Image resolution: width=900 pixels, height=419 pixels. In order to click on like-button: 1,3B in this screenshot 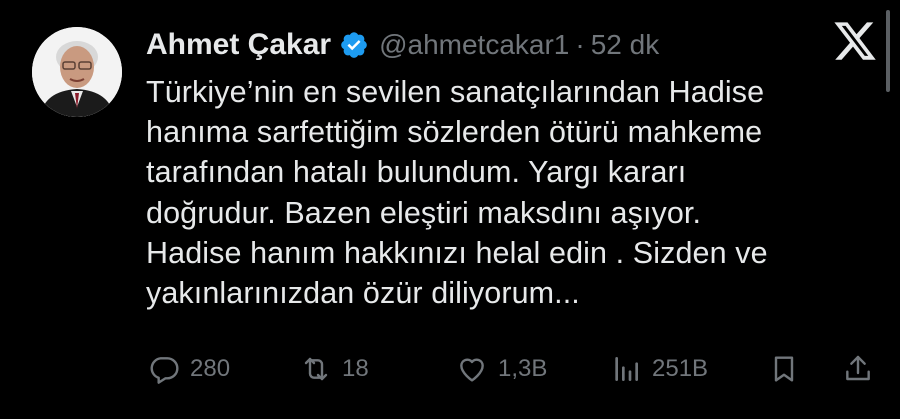, I will do `click(501, 369)`.